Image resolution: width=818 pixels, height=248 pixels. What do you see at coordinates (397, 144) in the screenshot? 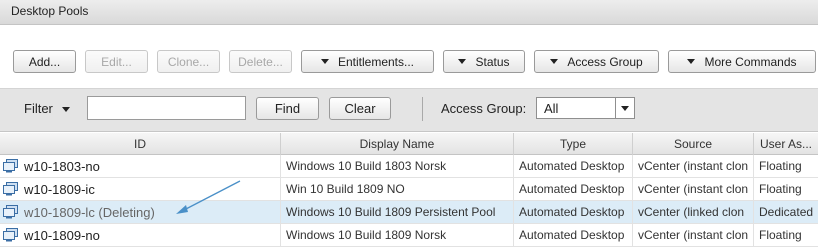
I see `column-header-display-name: Display Name` at bounding box center [397, 144].